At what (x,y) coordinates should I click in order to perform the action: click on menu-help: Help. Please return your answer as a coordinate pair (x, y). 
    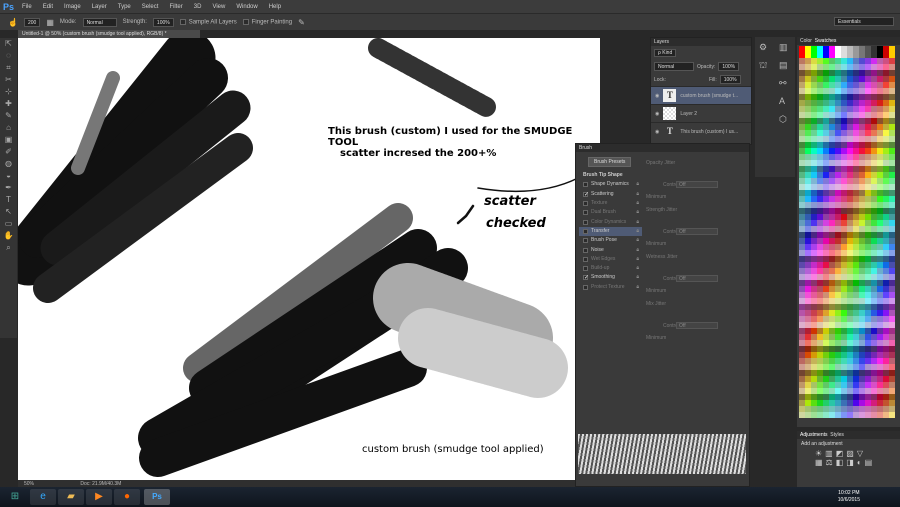
    Looking at the image, I should click on (275, 7).